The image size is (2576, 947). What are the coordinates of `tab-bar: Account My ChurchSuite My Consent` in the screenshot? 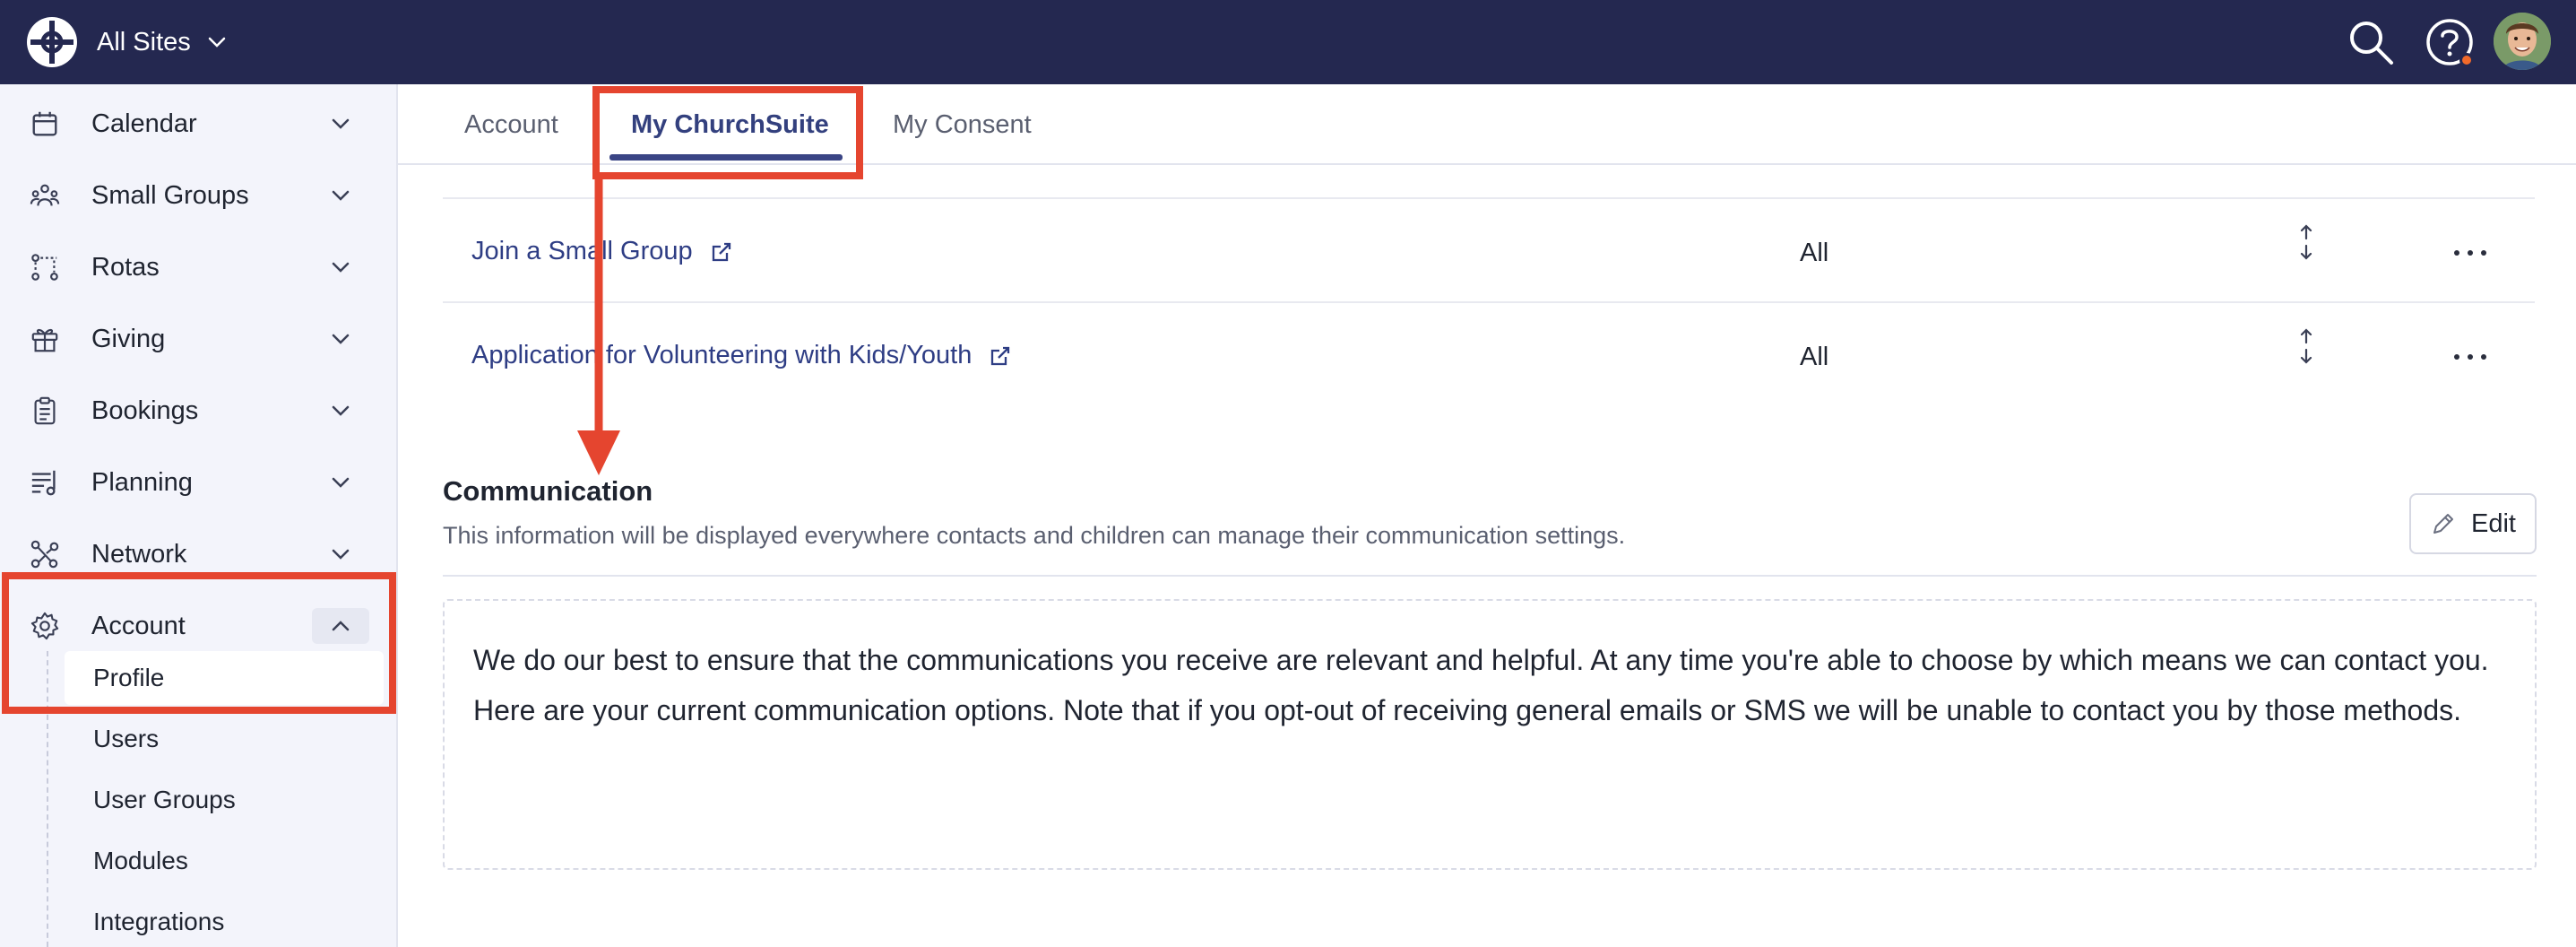 It's located at (1487, 125).